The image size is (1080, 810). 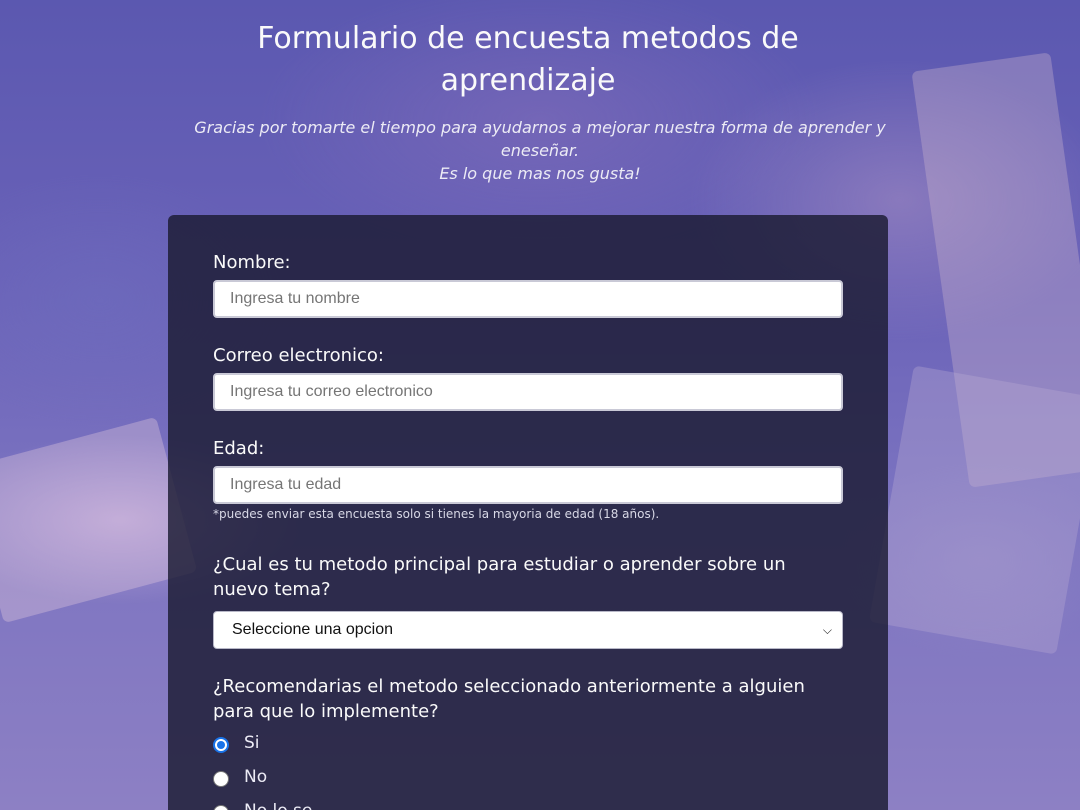 What do you see at coordinates (827, 630) in the screenshot?
I see `chevron-down-icon: ⌵` at bounding box center [827, 630].